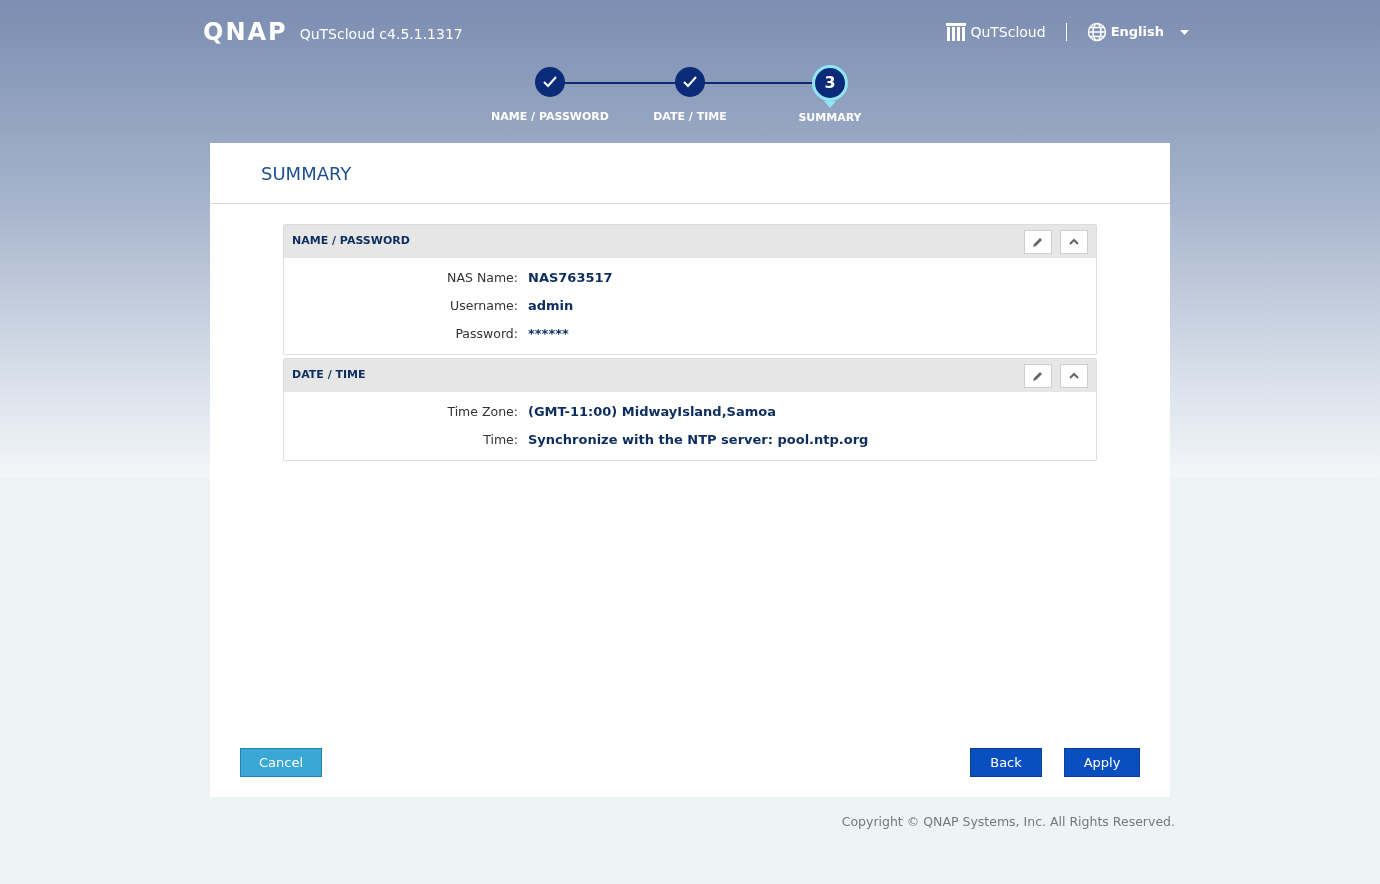 This screenshot has width=1380, height=884. What do you see at coordinates (1137, 32) in the screenshot?
I see `language-dropdown: English` at bounding box center [1137, 32].